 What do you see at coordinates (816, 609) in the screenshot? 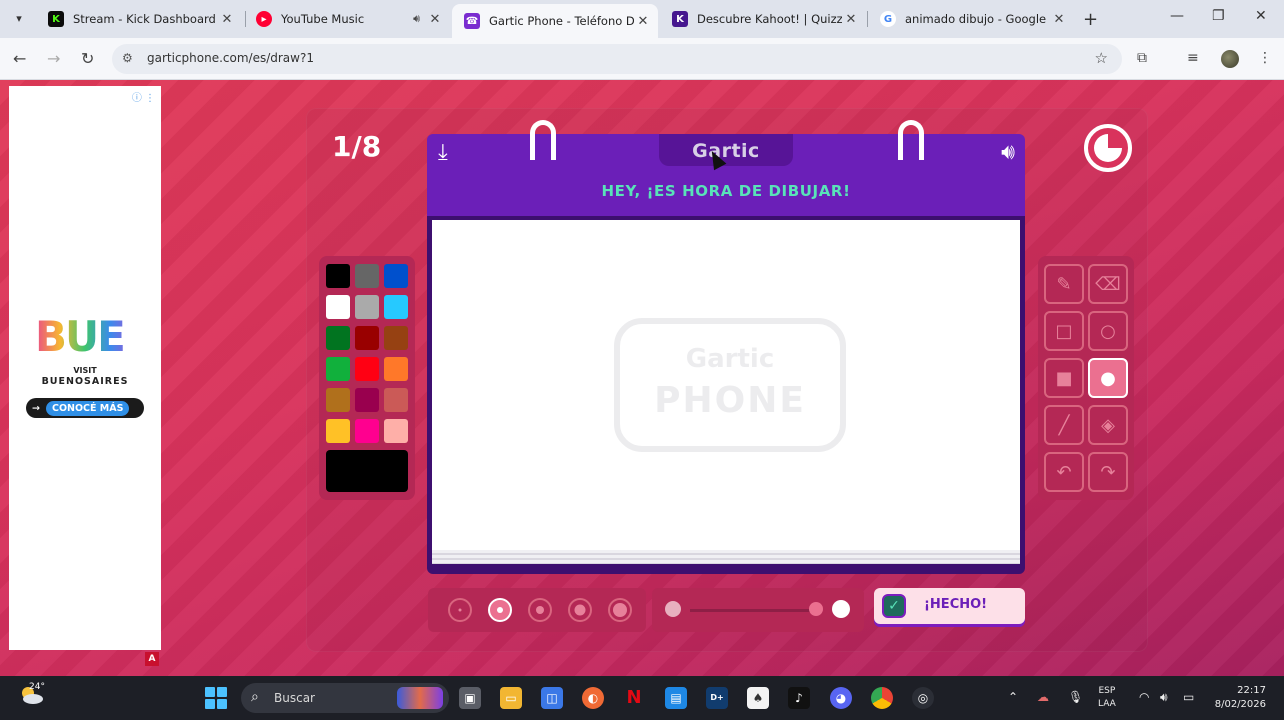
I see `opacity-handle` at bounding box center [816, 609].